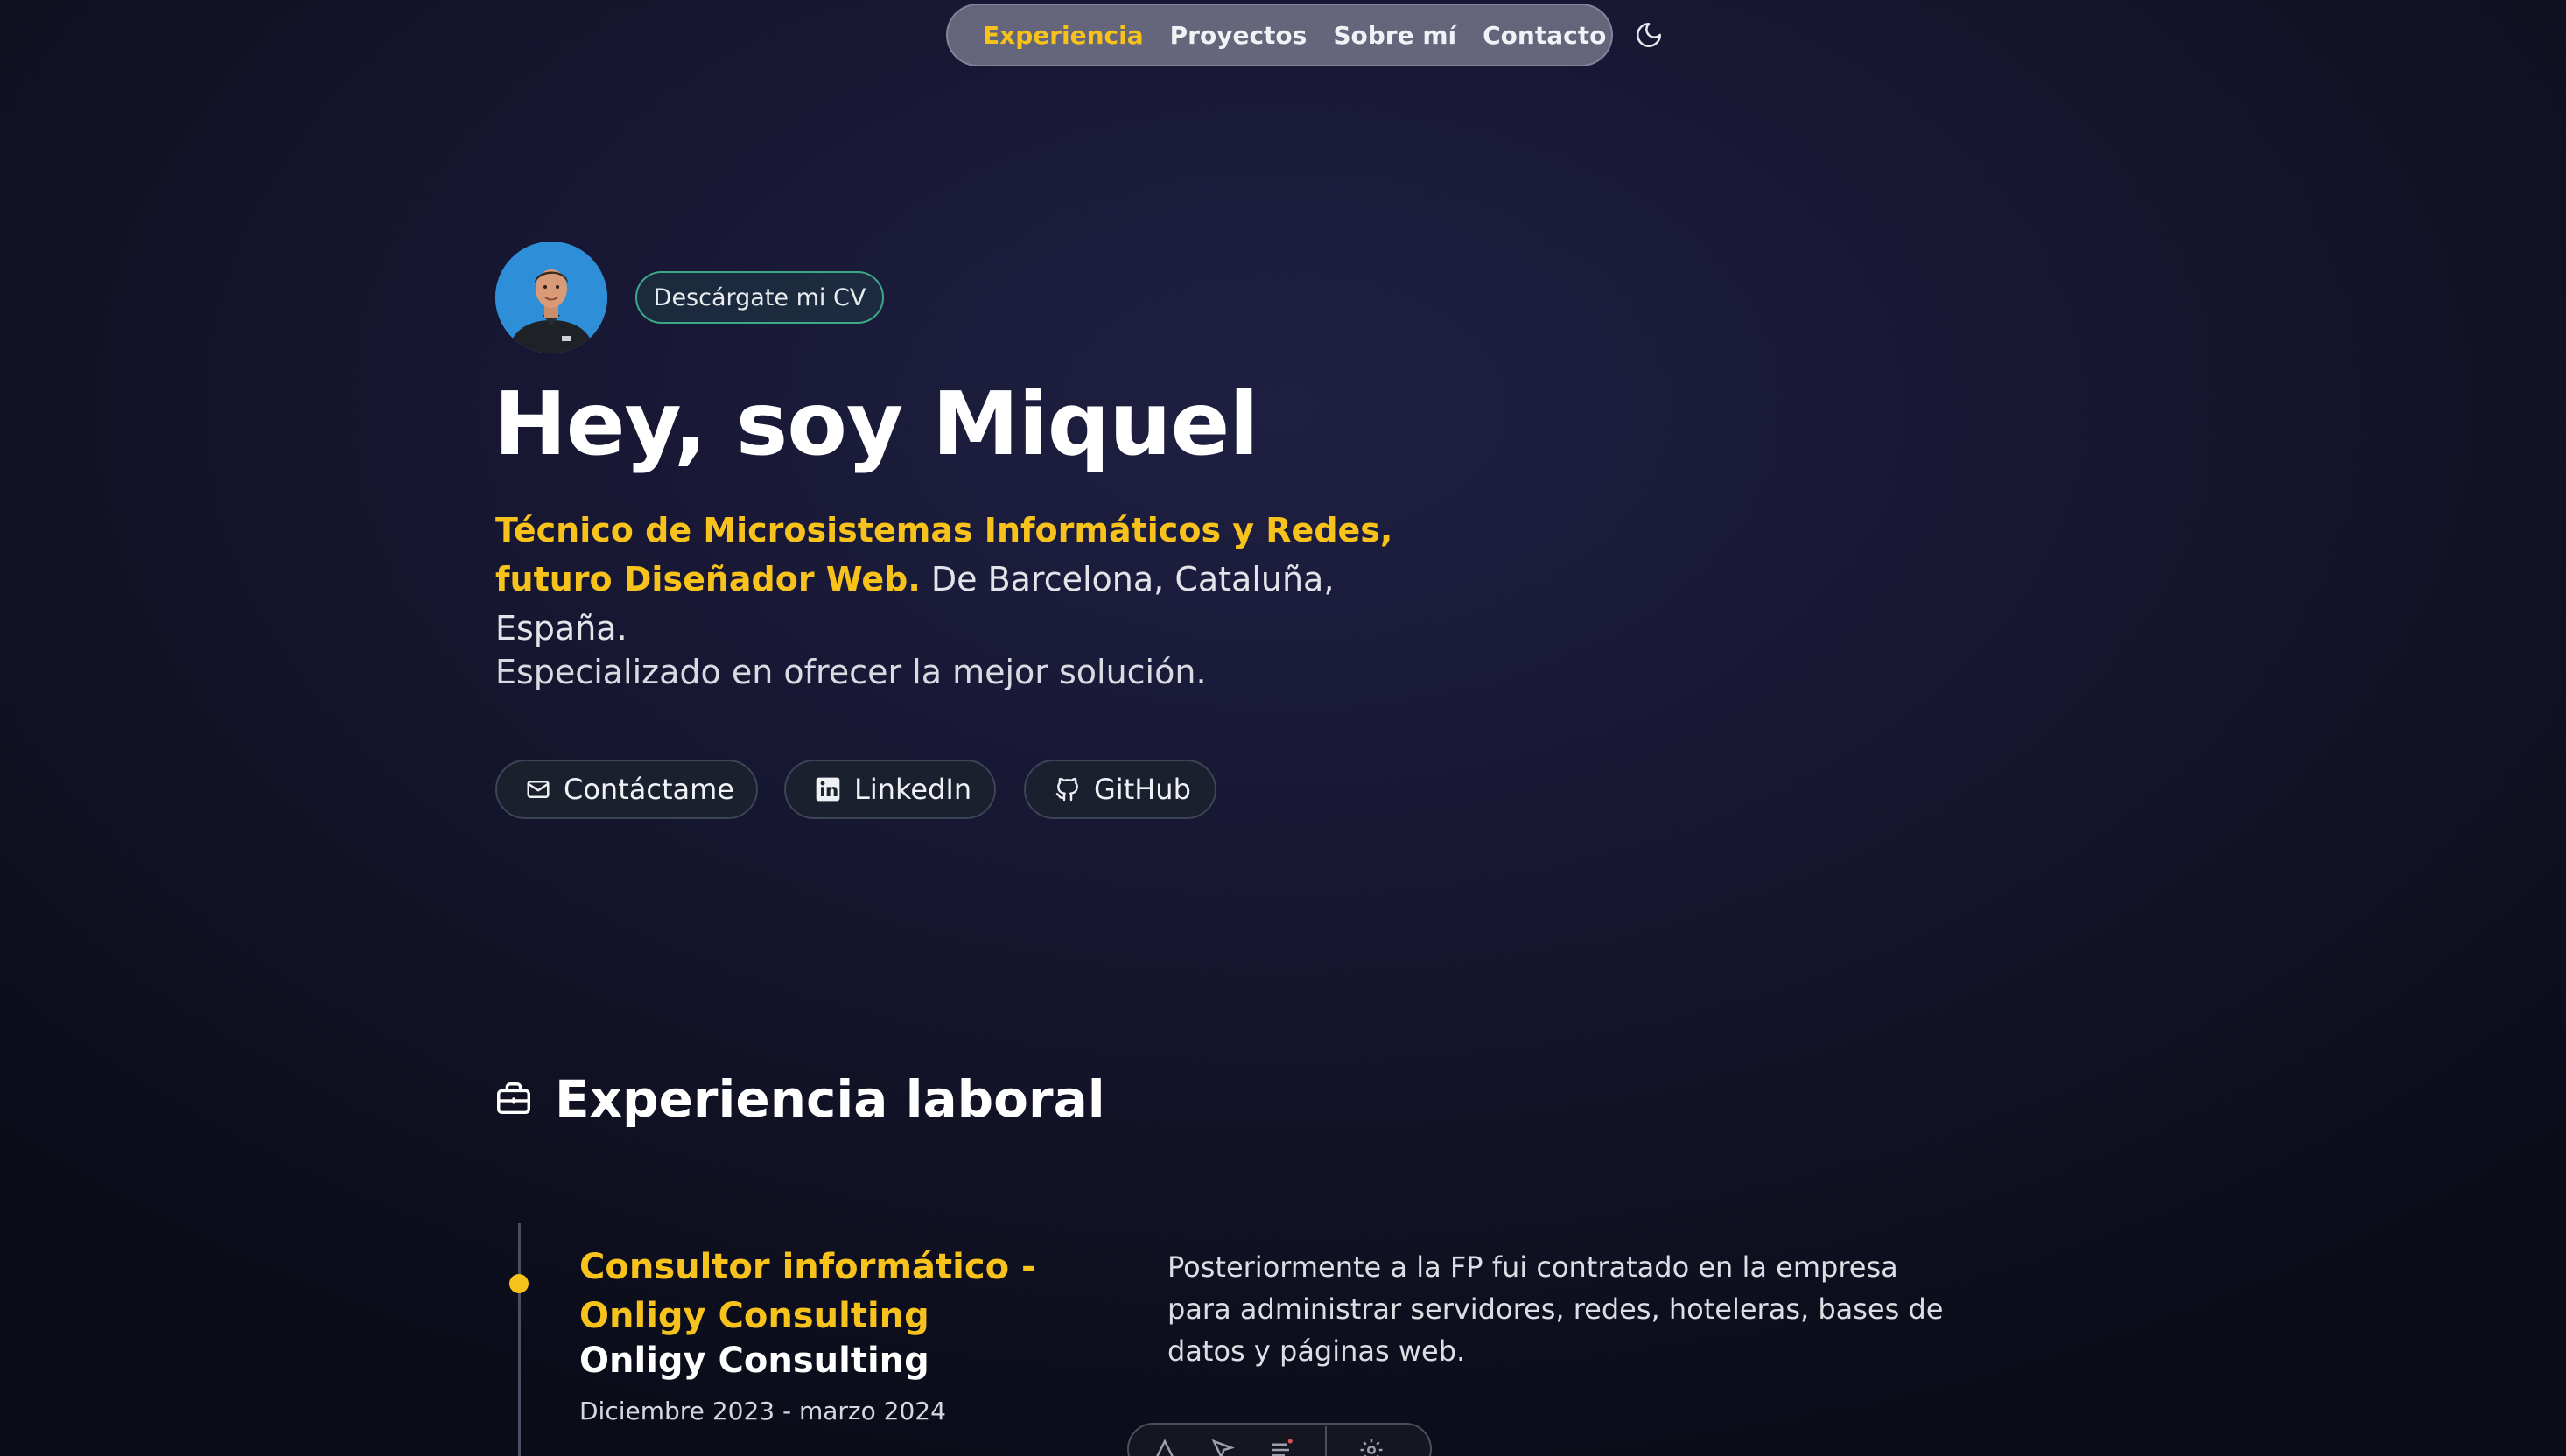  Describe the element at coordinates (1544, 35) in the screenshot. I see `nav-link-contacto: Contacto` at that location.